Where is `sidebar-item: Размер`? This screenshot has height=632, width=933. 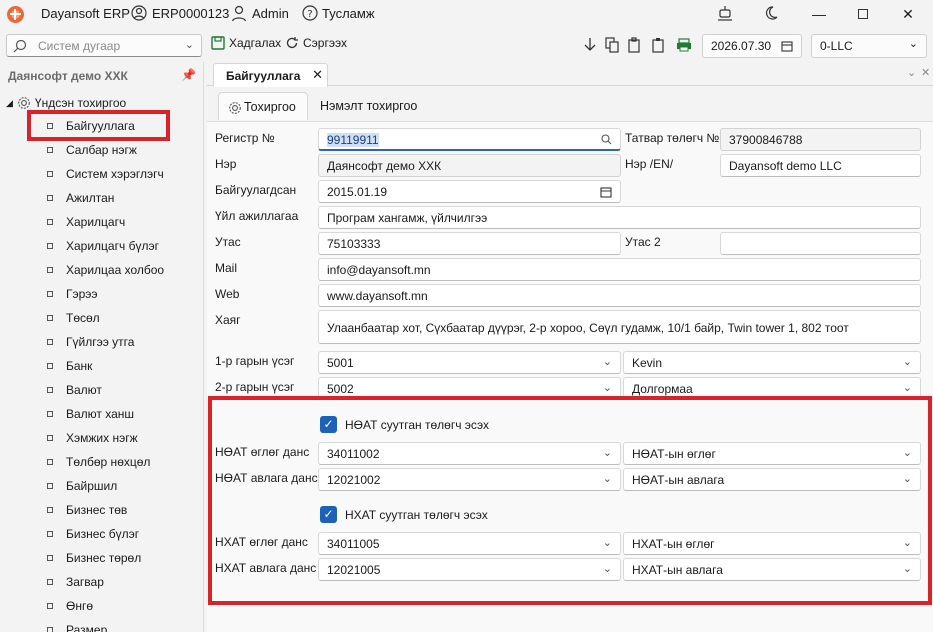
sidebar-item: Размер is located at coordinates (77, 627).